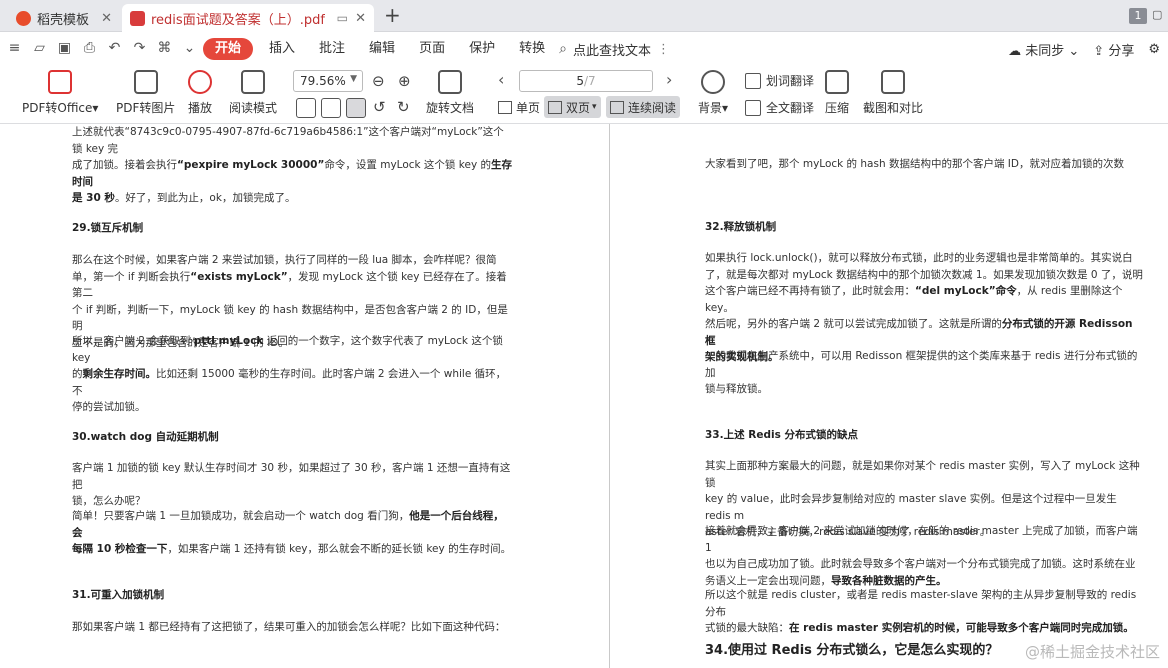  I want to click on window-control-icon: ▢, so click(1157, 14).